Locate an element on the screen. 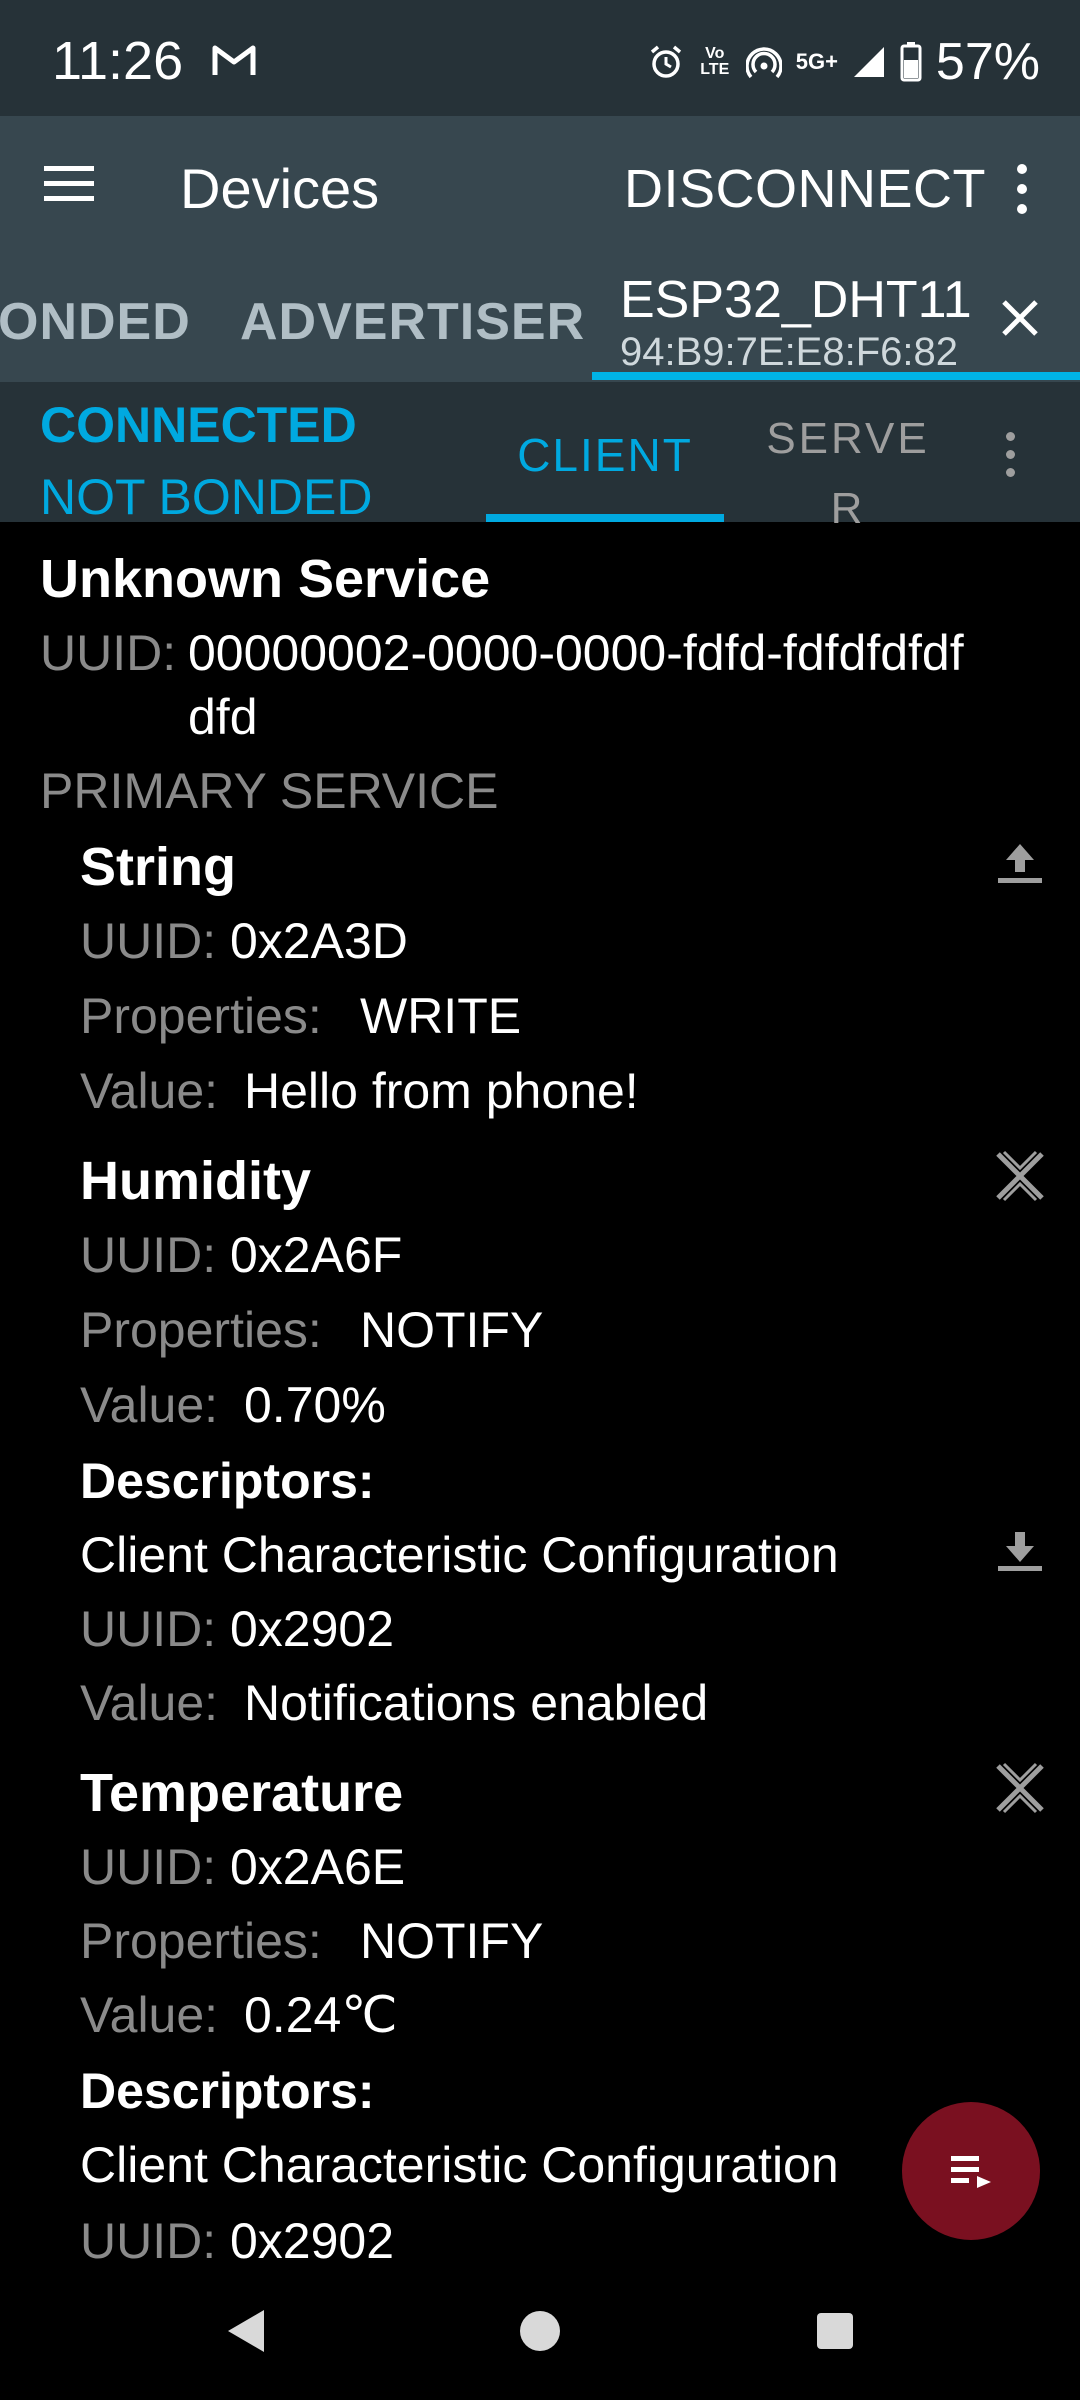  tab-client: CLIENT is located at coordinates (605, 455).